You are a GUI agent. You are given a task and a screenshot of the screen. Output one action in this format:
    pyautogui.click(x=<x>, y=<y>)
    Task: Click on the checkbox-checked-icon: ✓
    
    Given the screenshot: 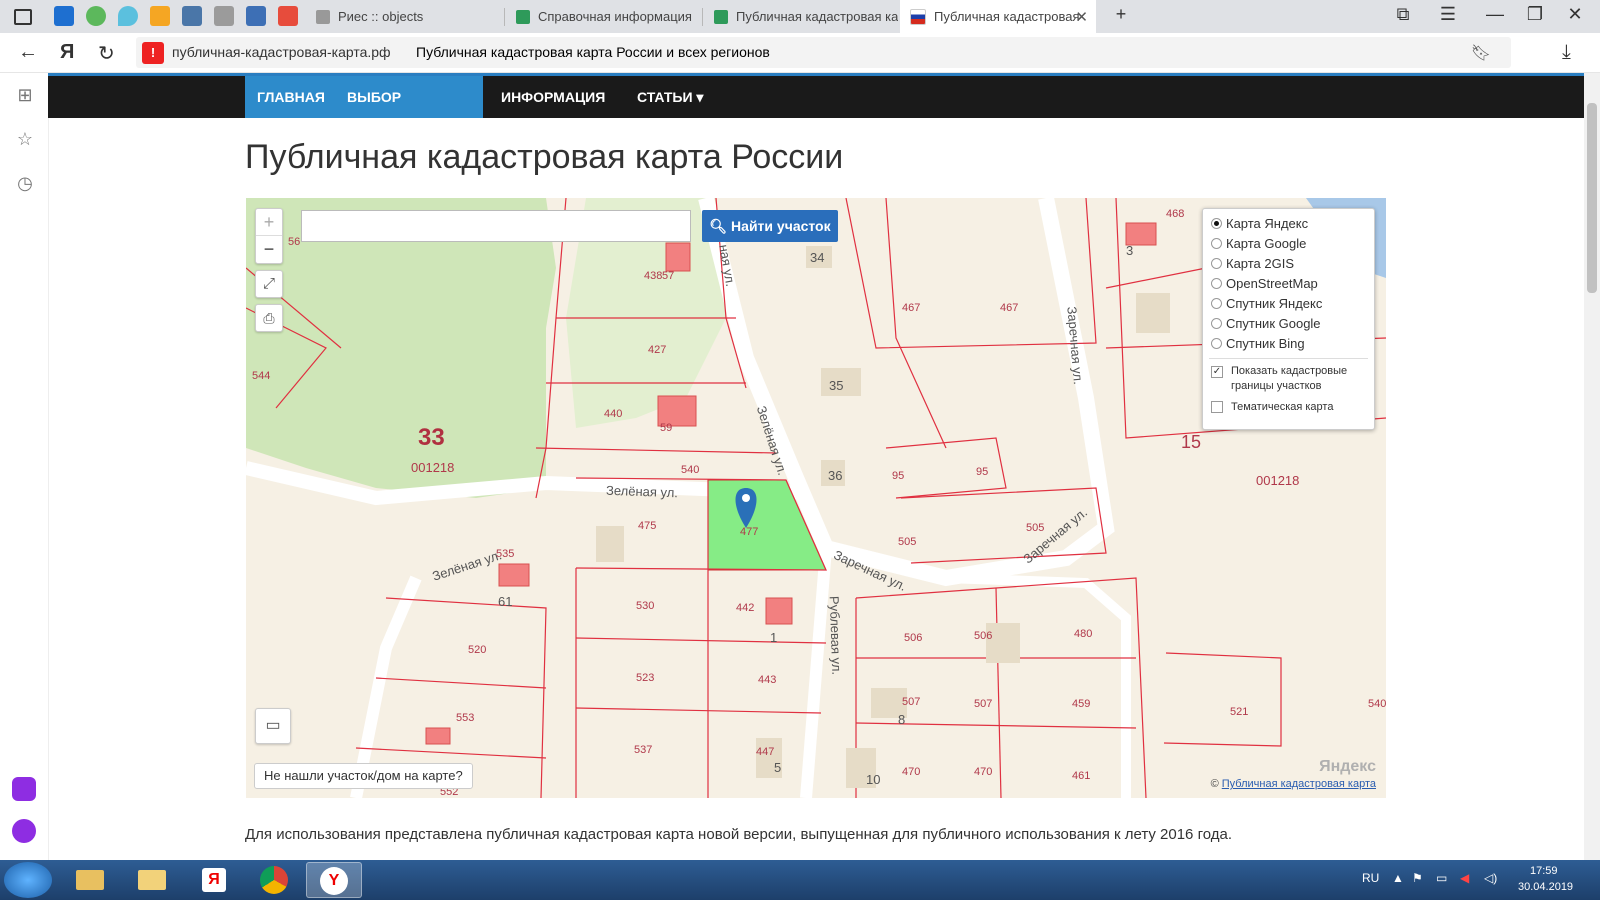 What is the action you would take?
    pyautogui.click(x=1217, y=372)
    